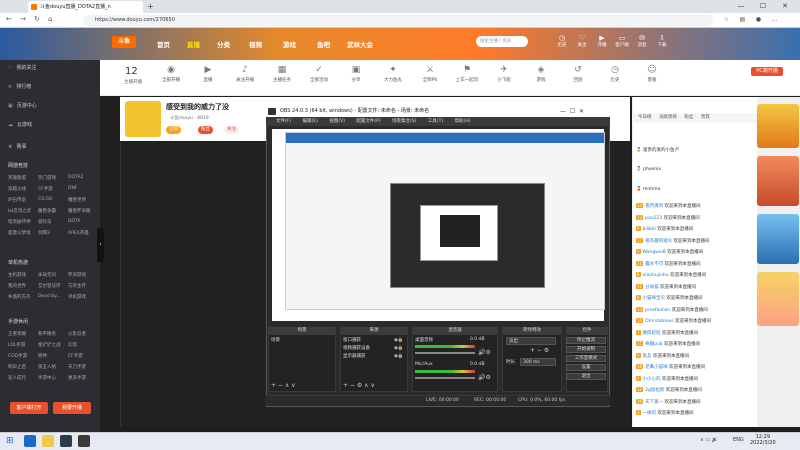 The width and height of the screenshot is (800, 450). What do you see at coordinates (19, 86) in the screenshot?
I see `sidebar-item-rank: ≡ 排行榜` at bounding box center [19, 86].